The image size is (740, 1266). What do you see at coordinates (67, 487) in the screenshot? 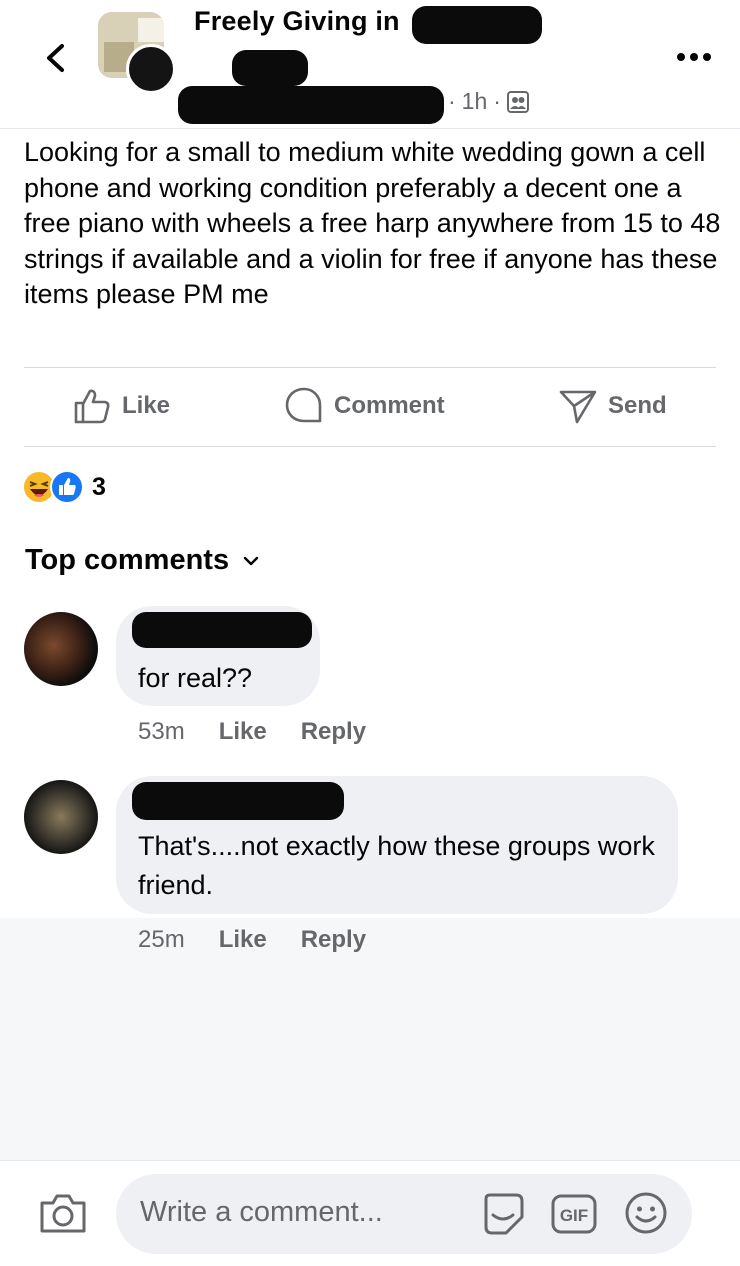
I see `like-reaction-icon` at bounding box center [67, 487].